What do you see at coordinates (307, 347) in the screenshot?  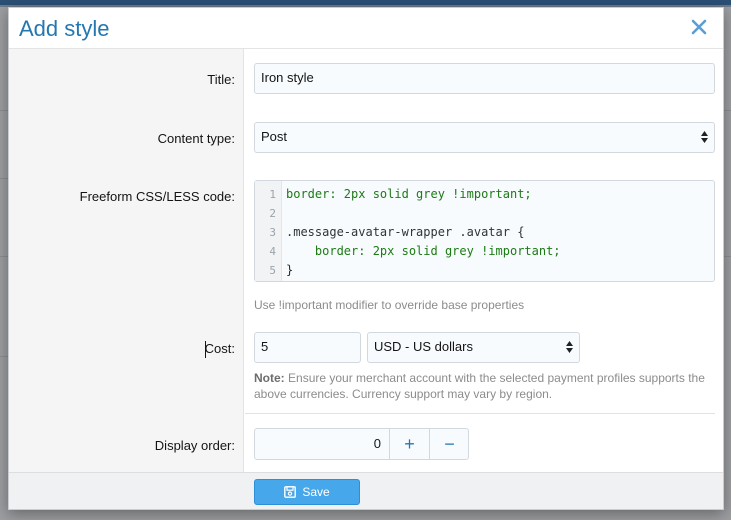 I see `cost-input: 5` at bounding box center [307, 347].